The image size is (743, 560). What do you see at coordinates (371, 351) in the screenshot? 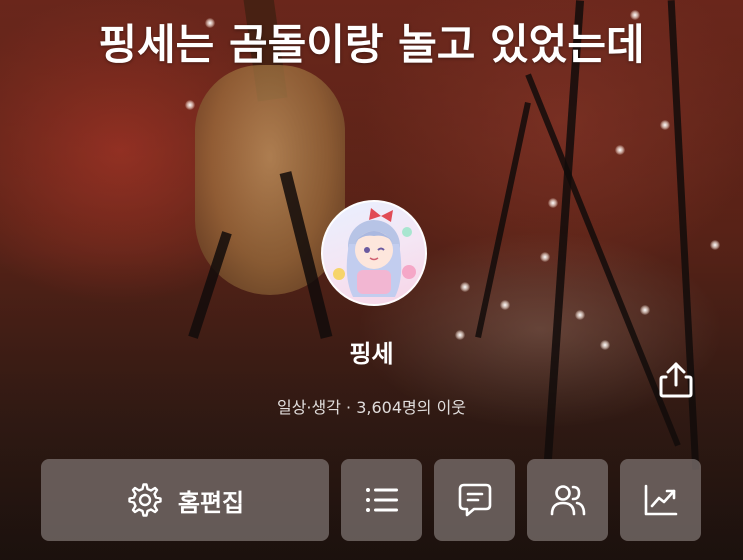
I see `blog-nickname: 핑세` at bounding box center [371, 351].